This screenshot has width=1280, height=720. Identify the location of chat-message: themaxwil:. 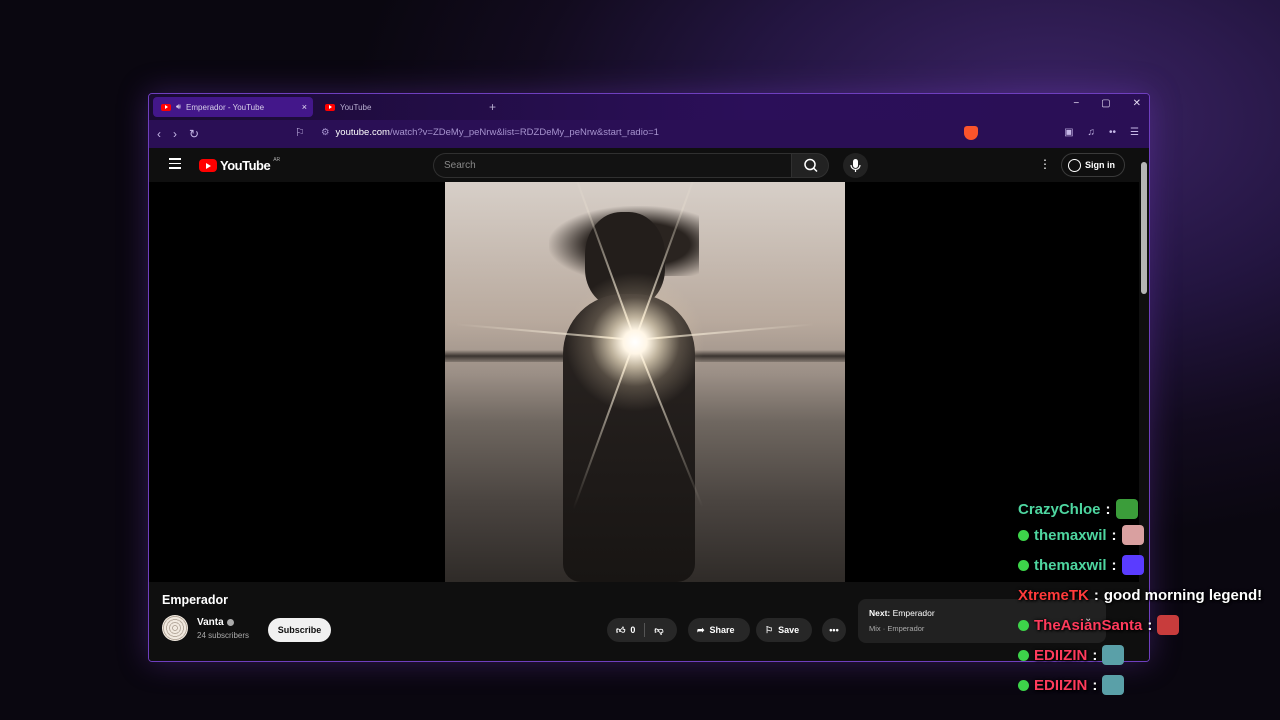
(1149, 565).